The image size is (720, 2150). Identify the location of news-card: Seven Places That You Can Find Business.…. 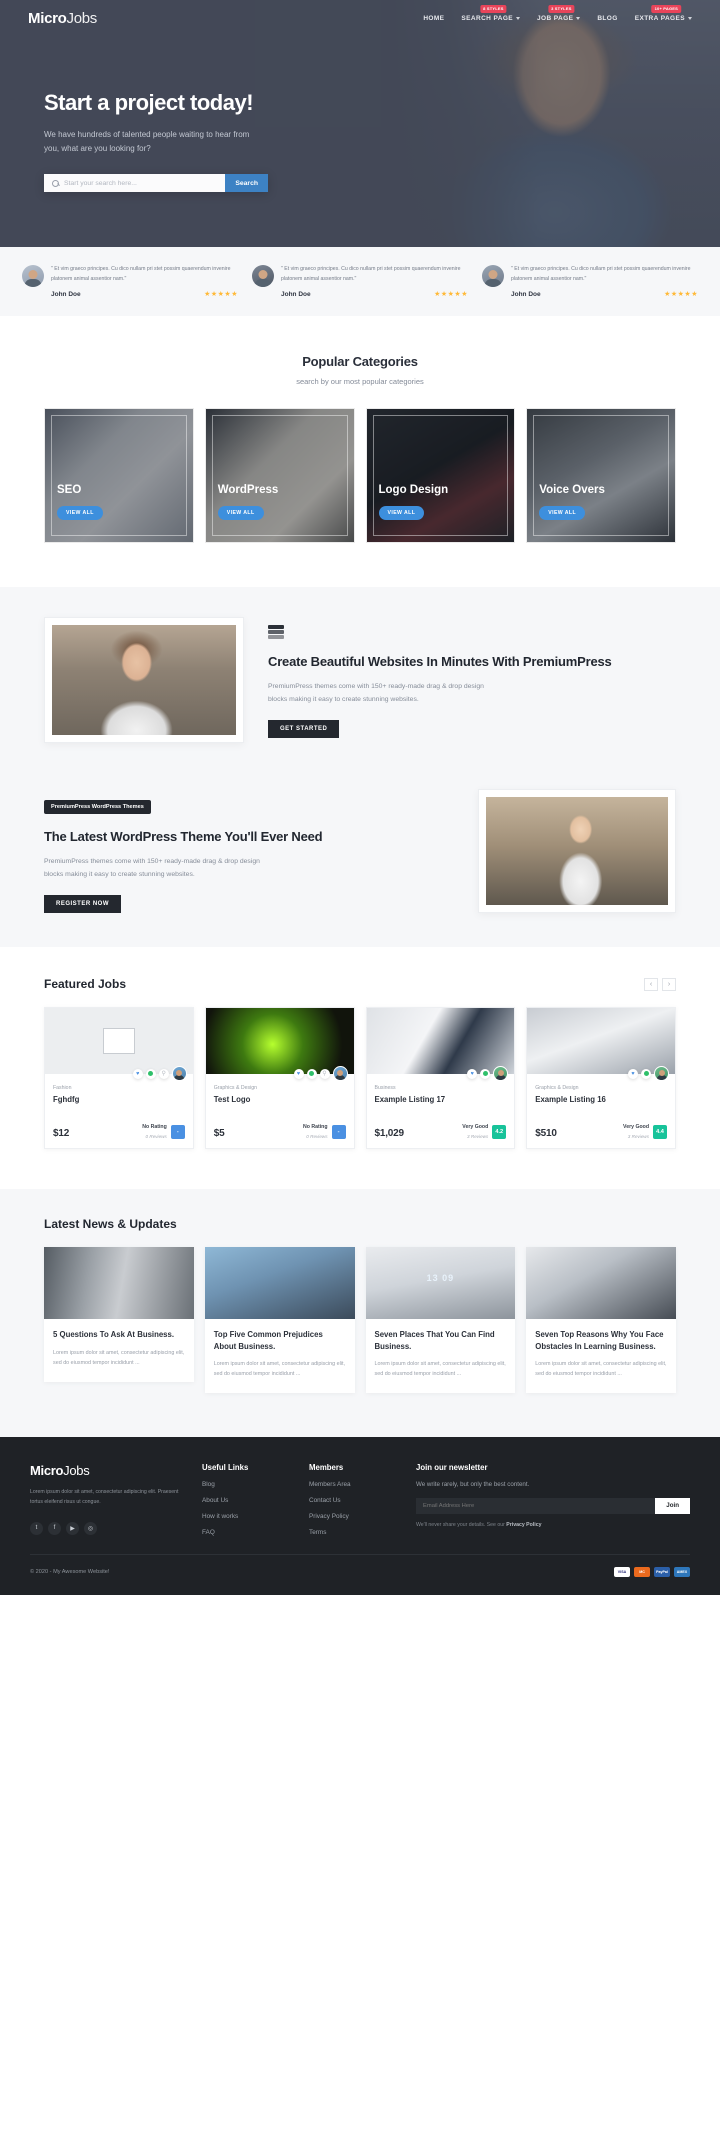
(440, 1320).